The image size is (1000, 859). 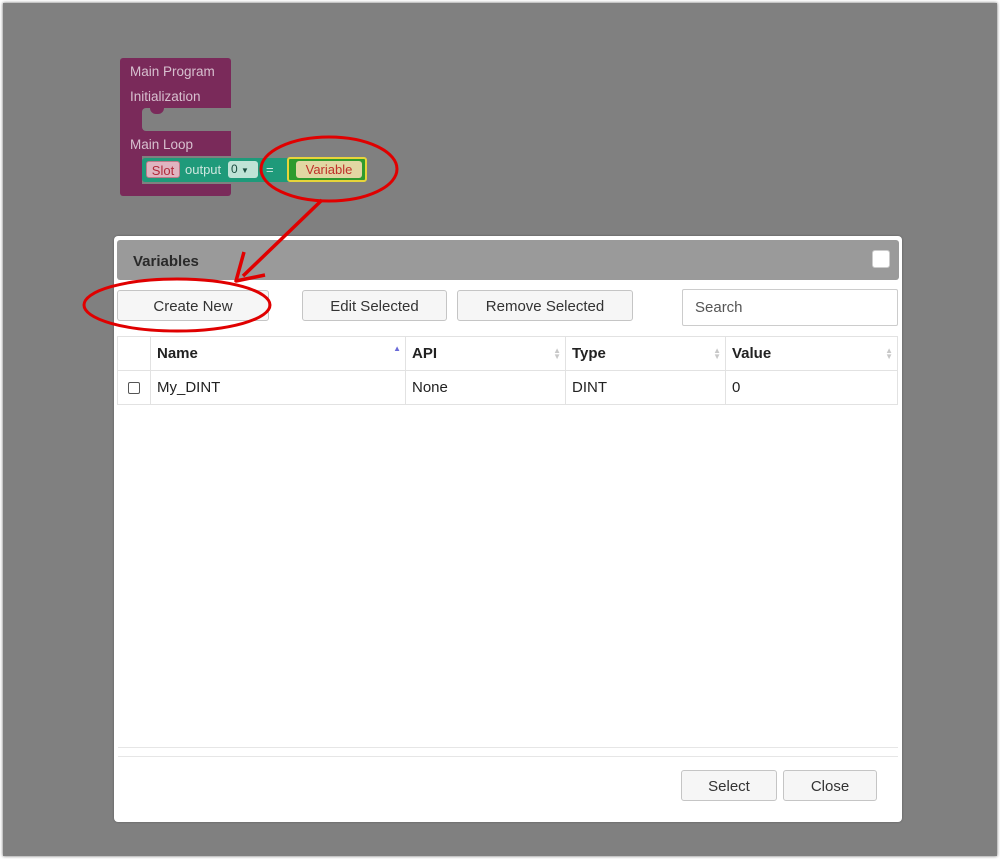 I want to click on equals-label: =, so click(x=270, y=169).